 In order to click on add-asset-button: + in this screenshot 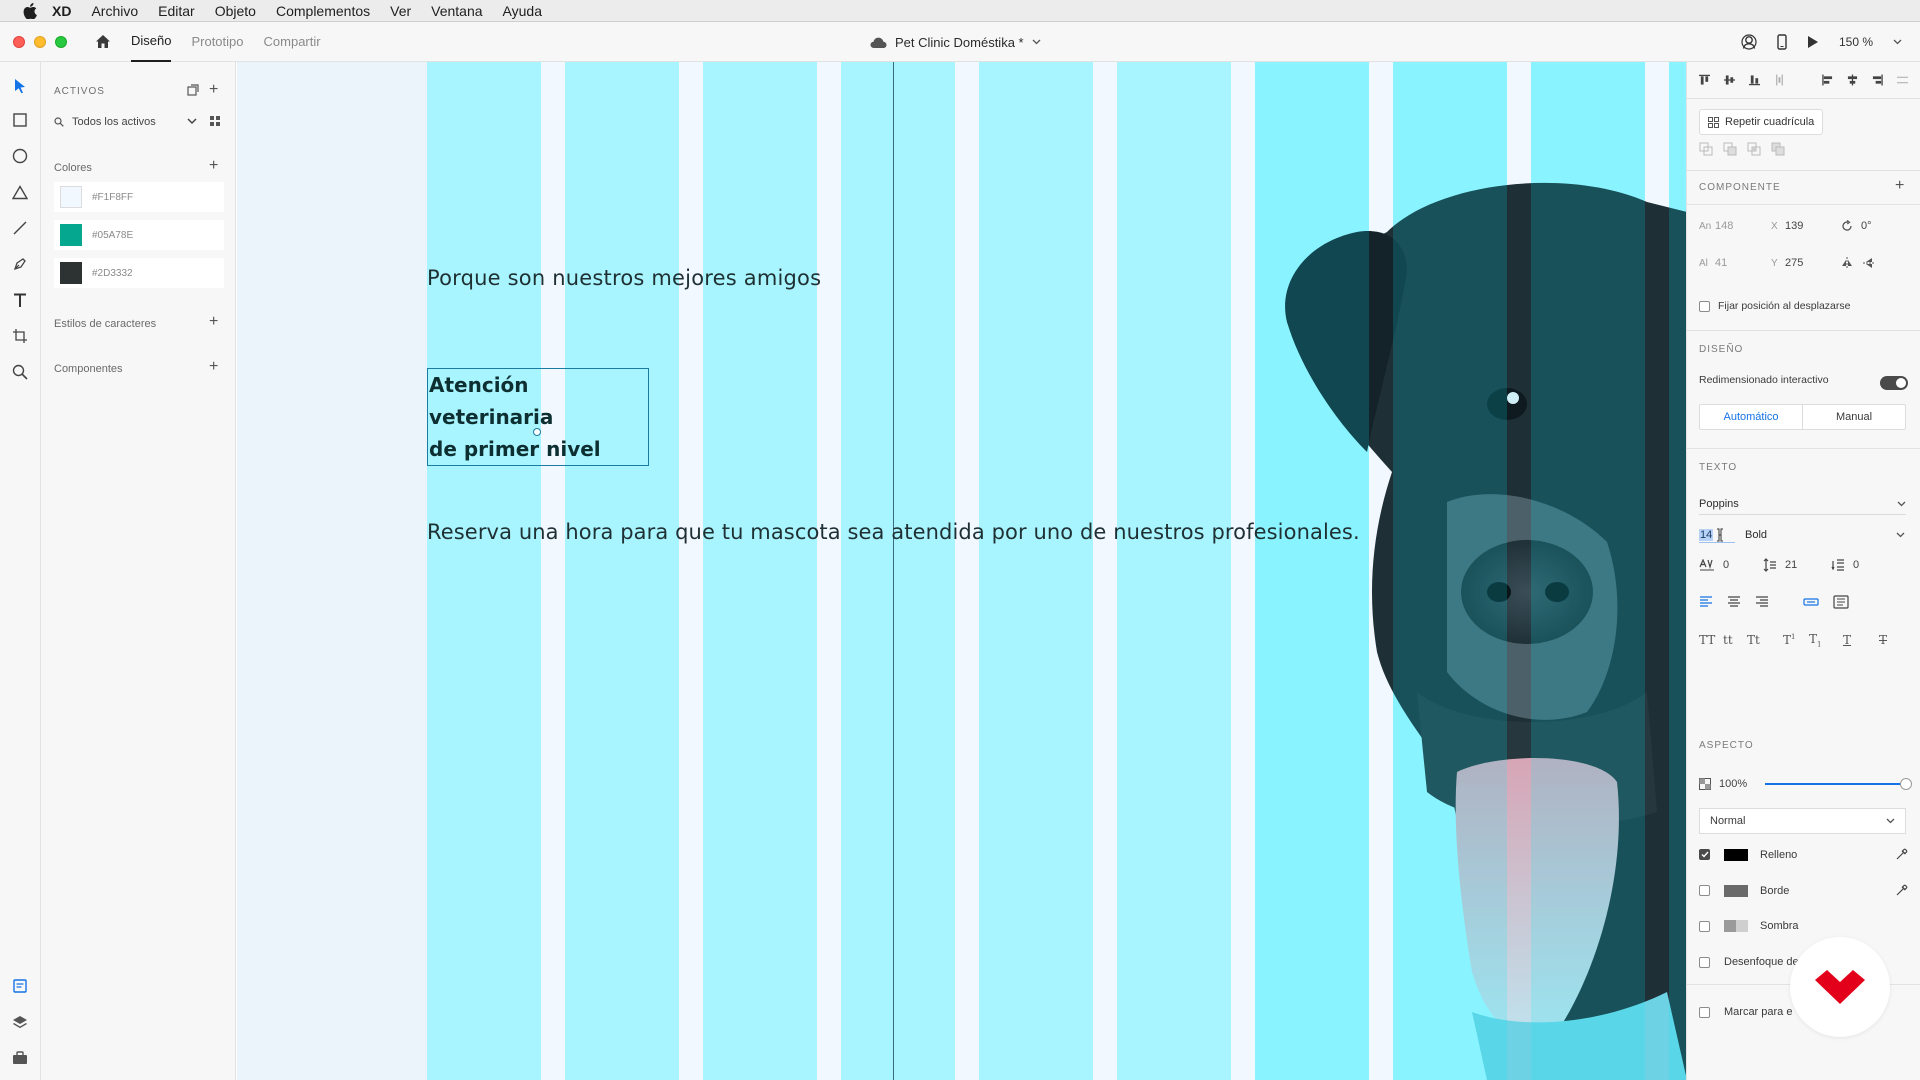, I will do `click(213, 90)`.